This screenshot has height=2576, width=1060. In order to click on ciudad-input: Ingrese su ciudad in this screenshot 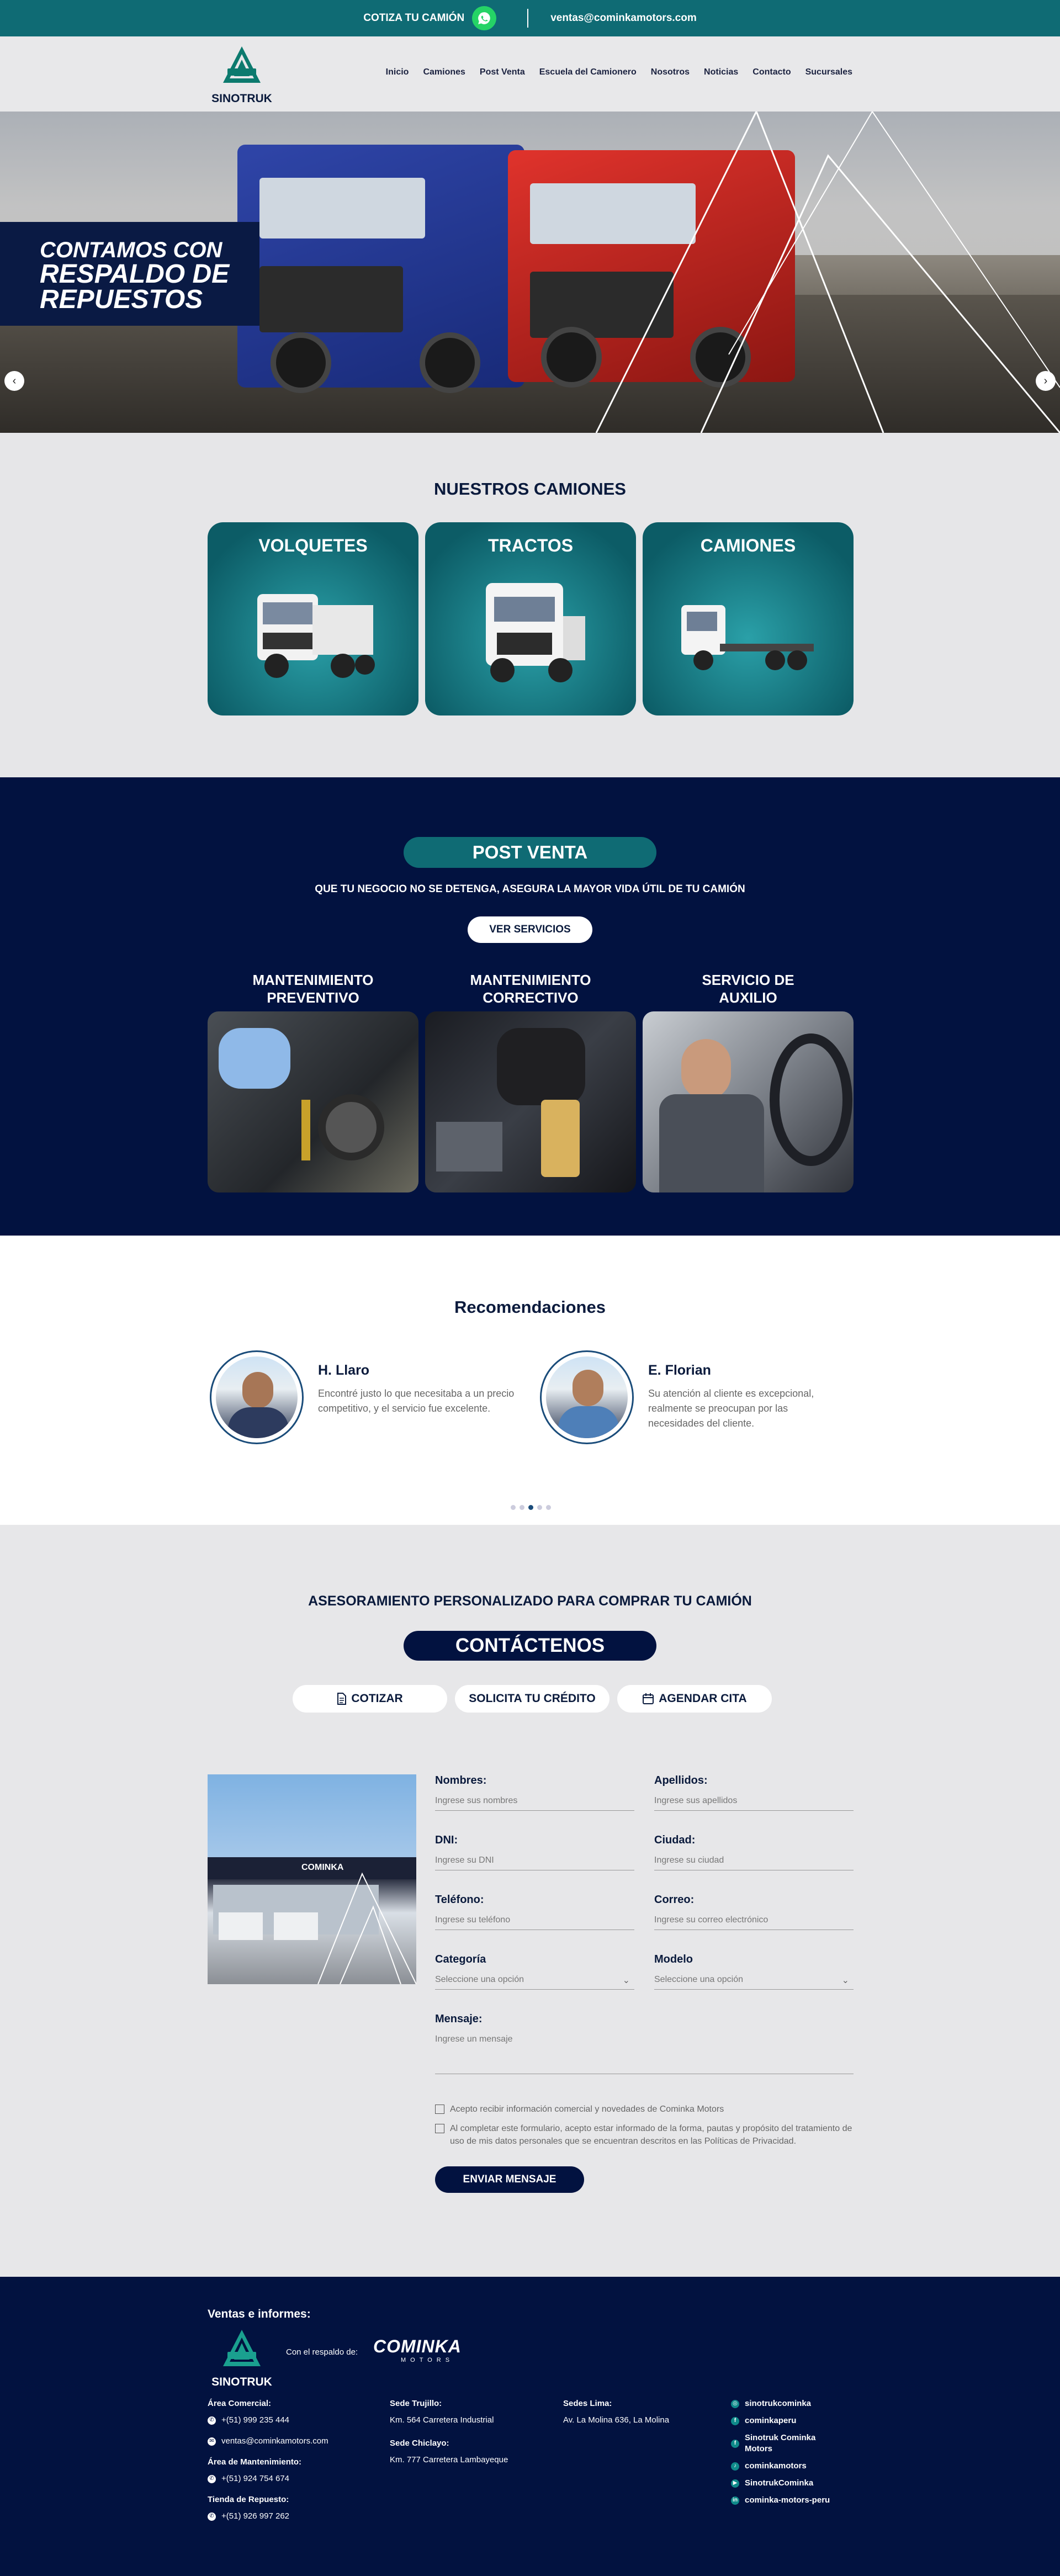, I will do `click(754, 1863)`.